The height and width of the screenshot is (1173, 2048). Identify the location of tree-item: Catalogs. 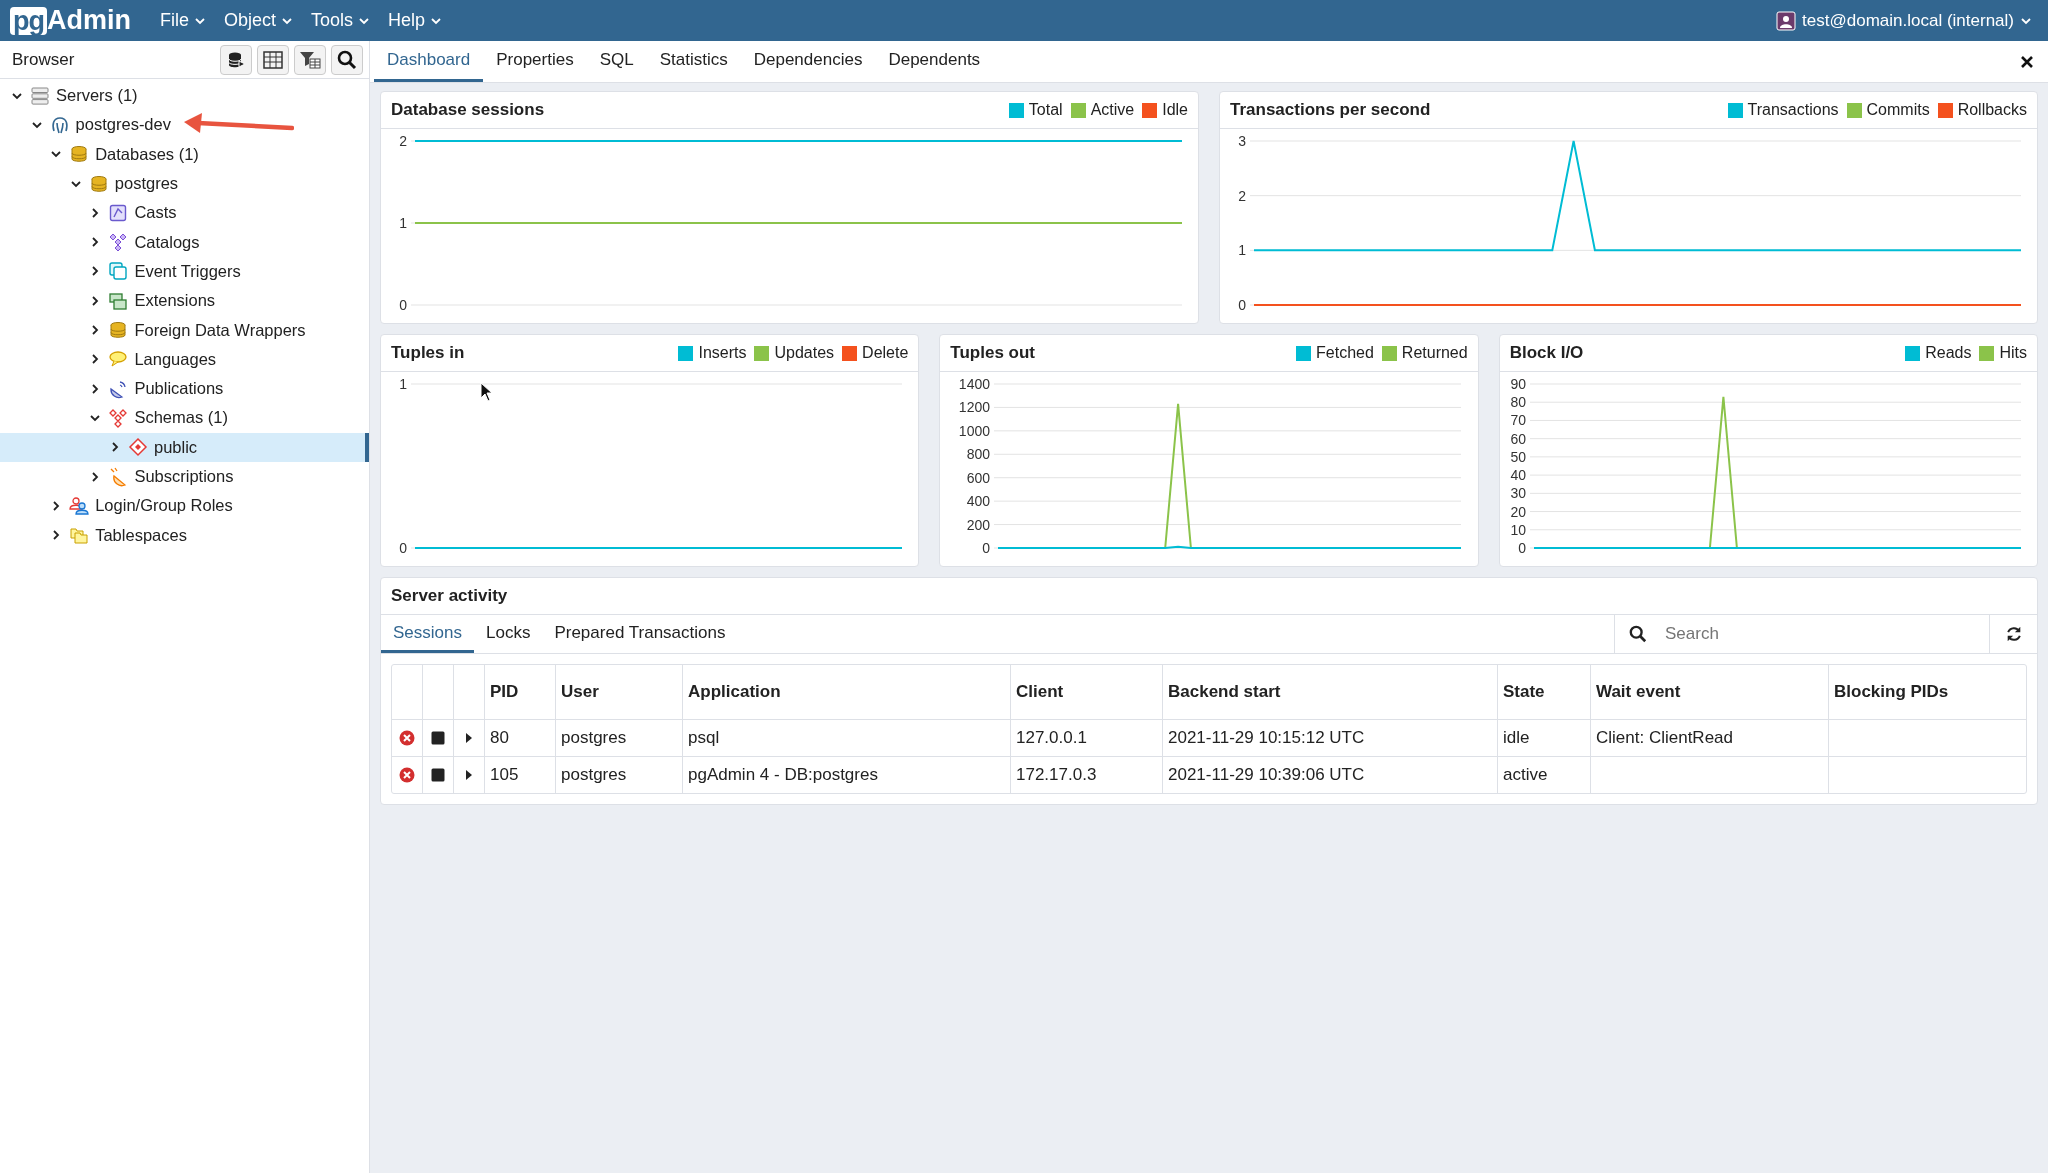
(184, 242).